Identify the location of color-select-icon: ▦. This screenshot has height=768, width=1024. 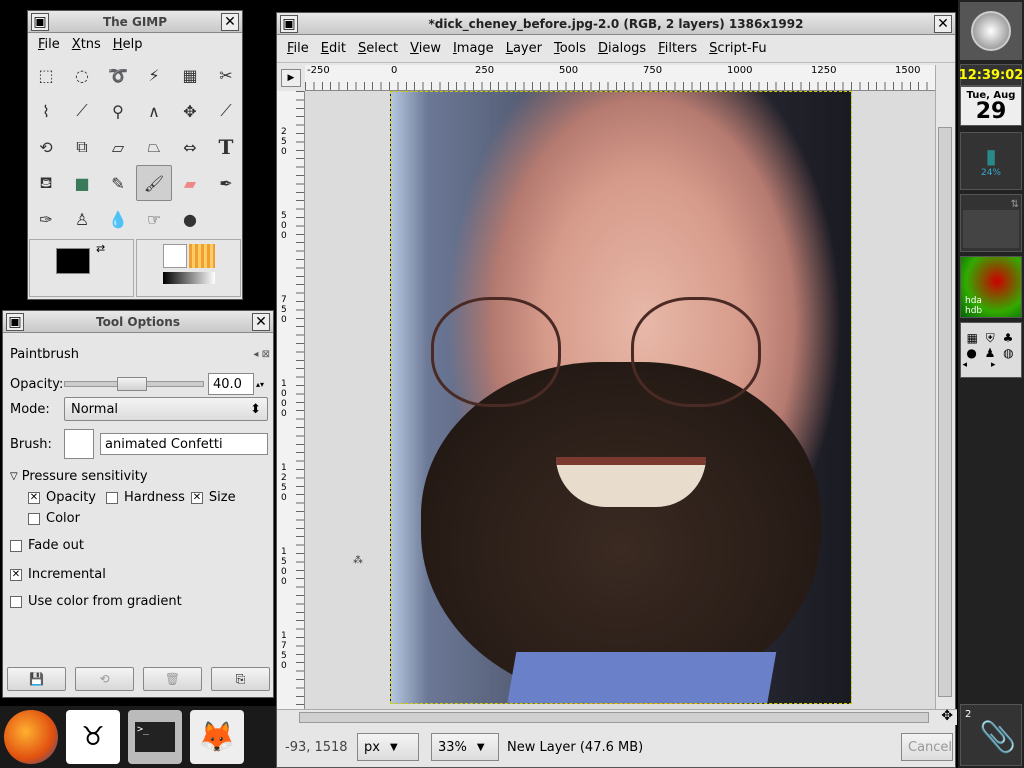
(190, 75).